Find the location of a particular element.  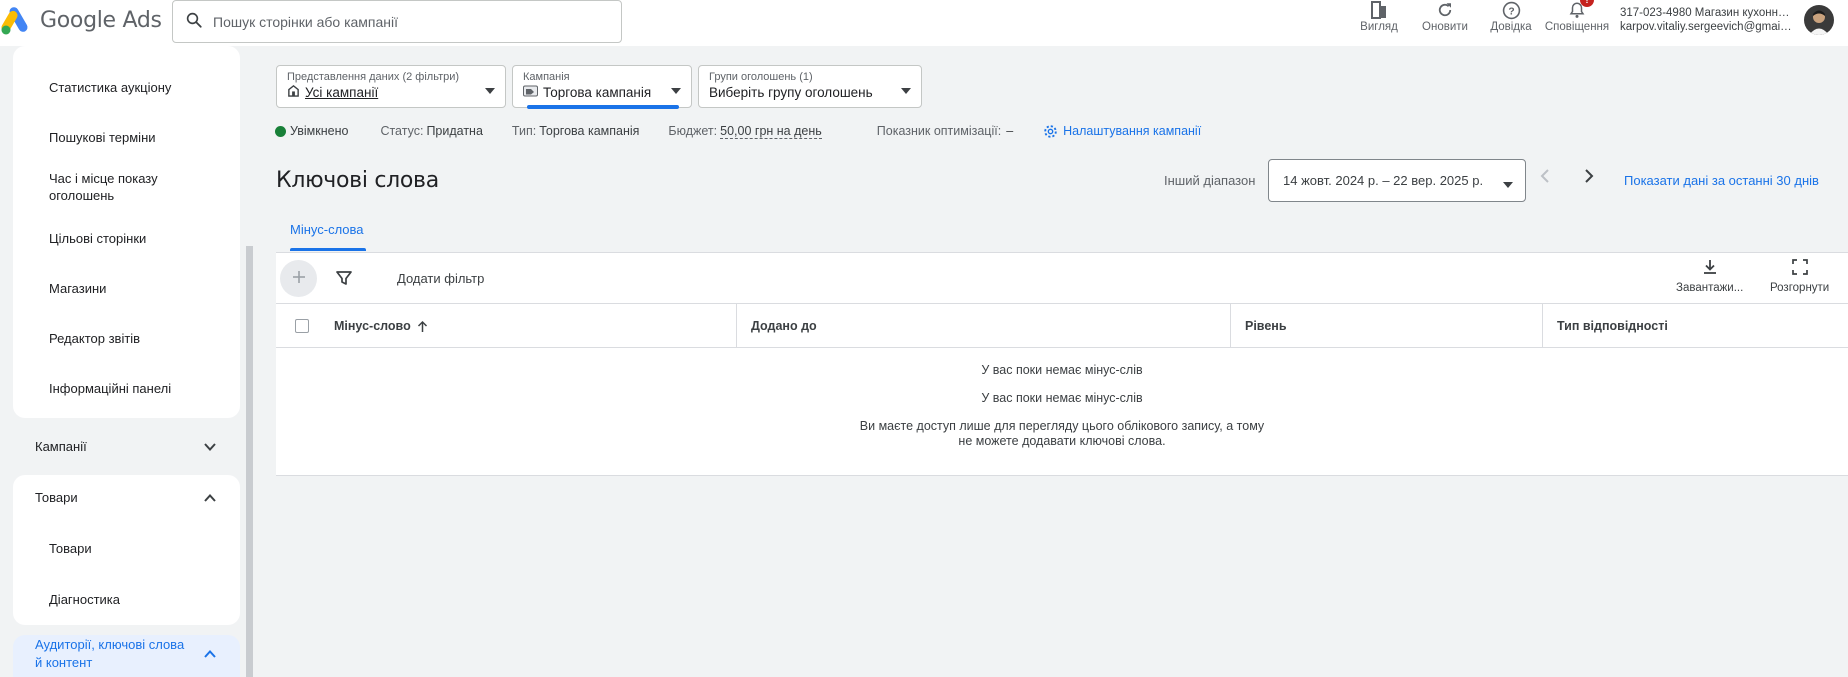

campaign-settings-link: Налаштування кампанії is located at coordinates (1132, 131).